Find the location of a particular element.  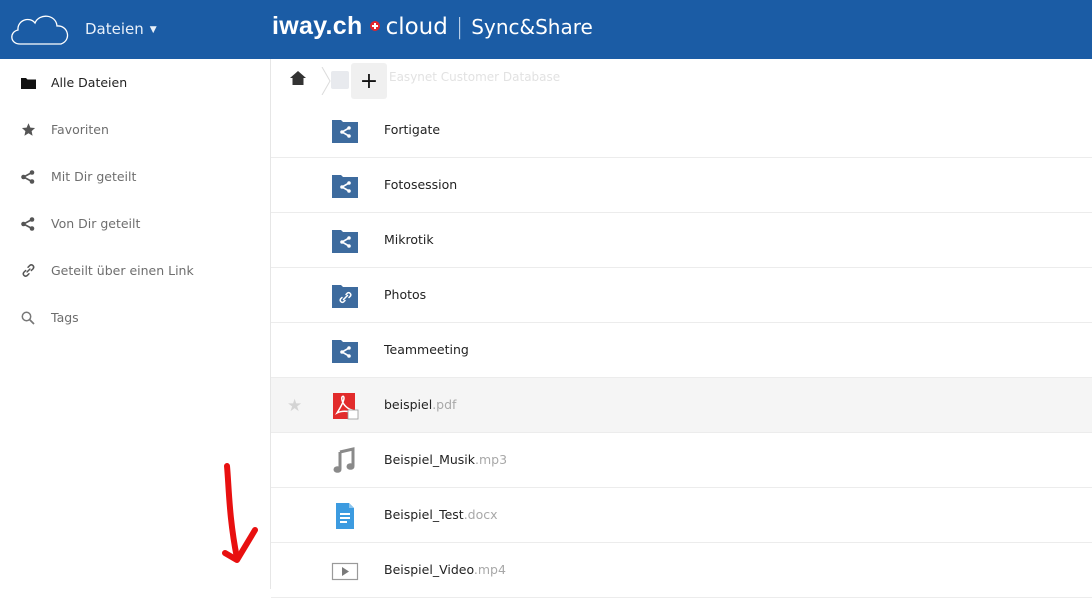

link-folder-icon is located at coordinates (345, 296).